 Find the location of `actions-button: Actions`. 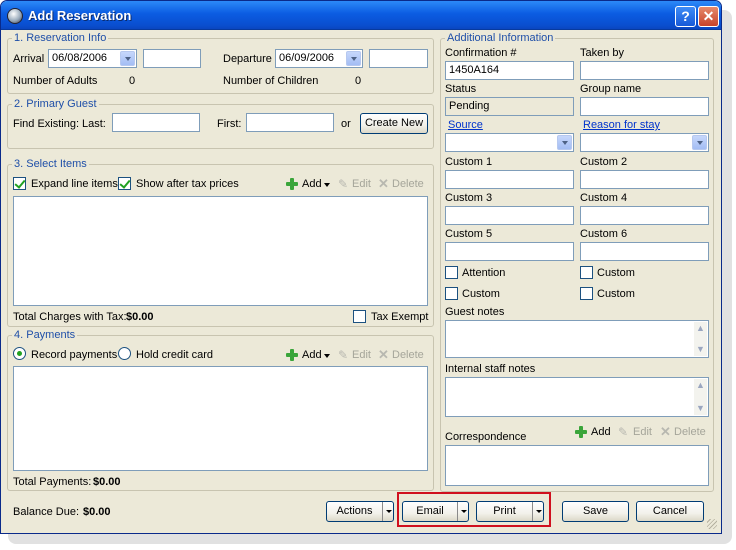

actions-button: Actions is located at coordinates (360, 511).